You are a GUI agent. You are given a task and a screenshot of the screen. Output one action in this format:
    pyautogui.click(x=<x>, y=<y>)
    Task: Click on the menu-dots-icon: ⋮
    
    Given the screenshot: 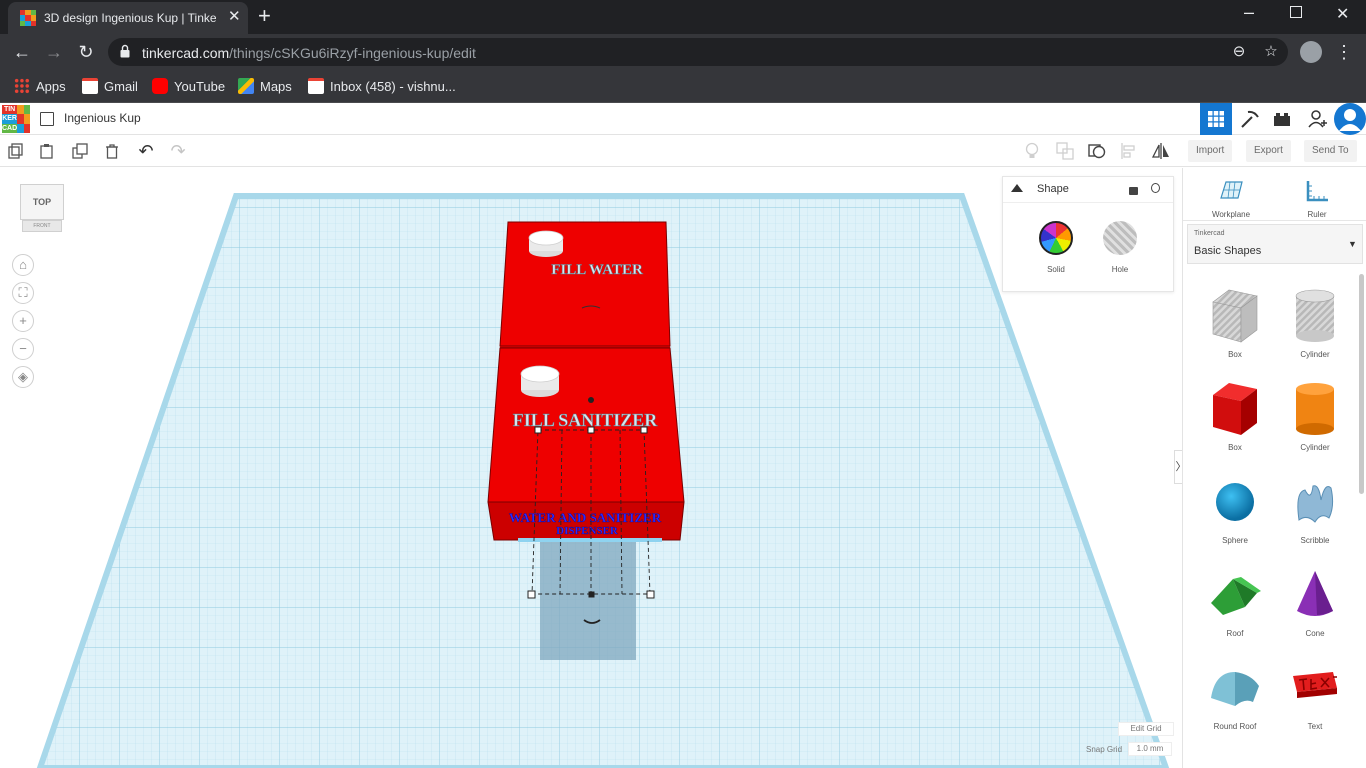 What is the action you would take?
    pyautogui.click(x=1344, y=52)
    